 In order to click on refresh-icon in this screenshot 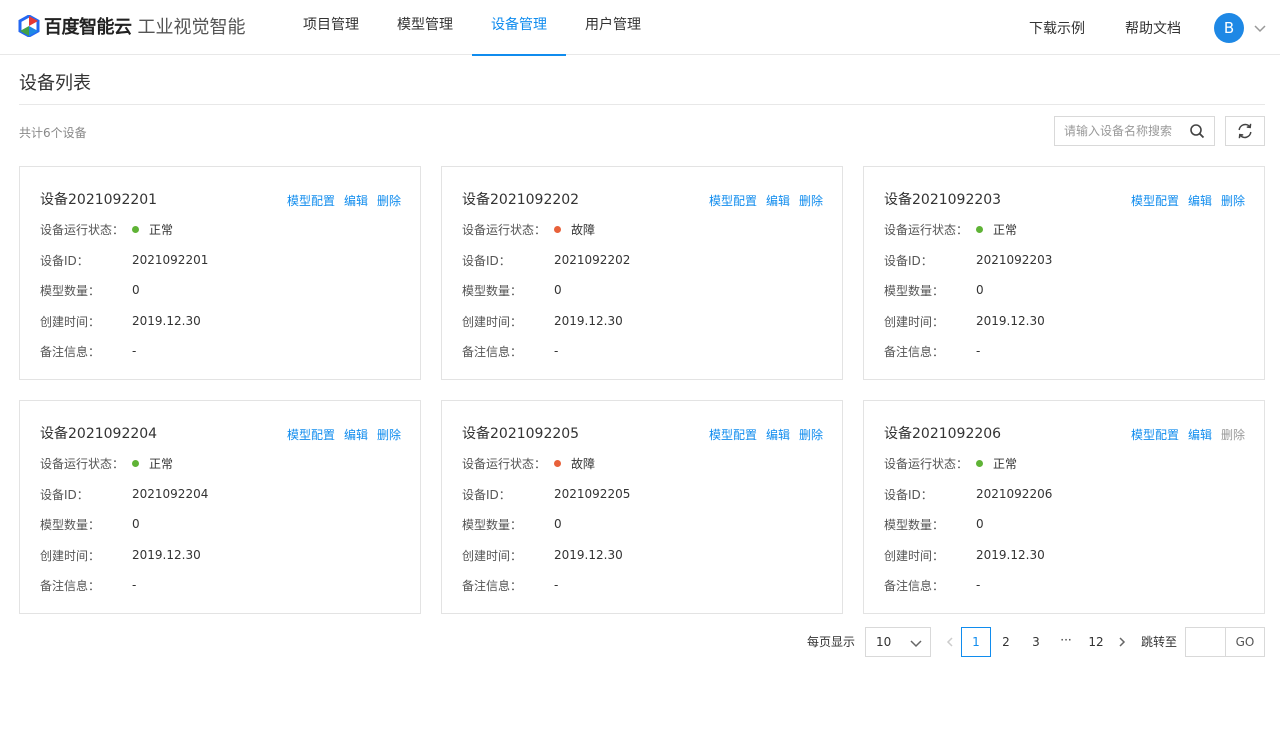, I will do `click(1245, 131)`.